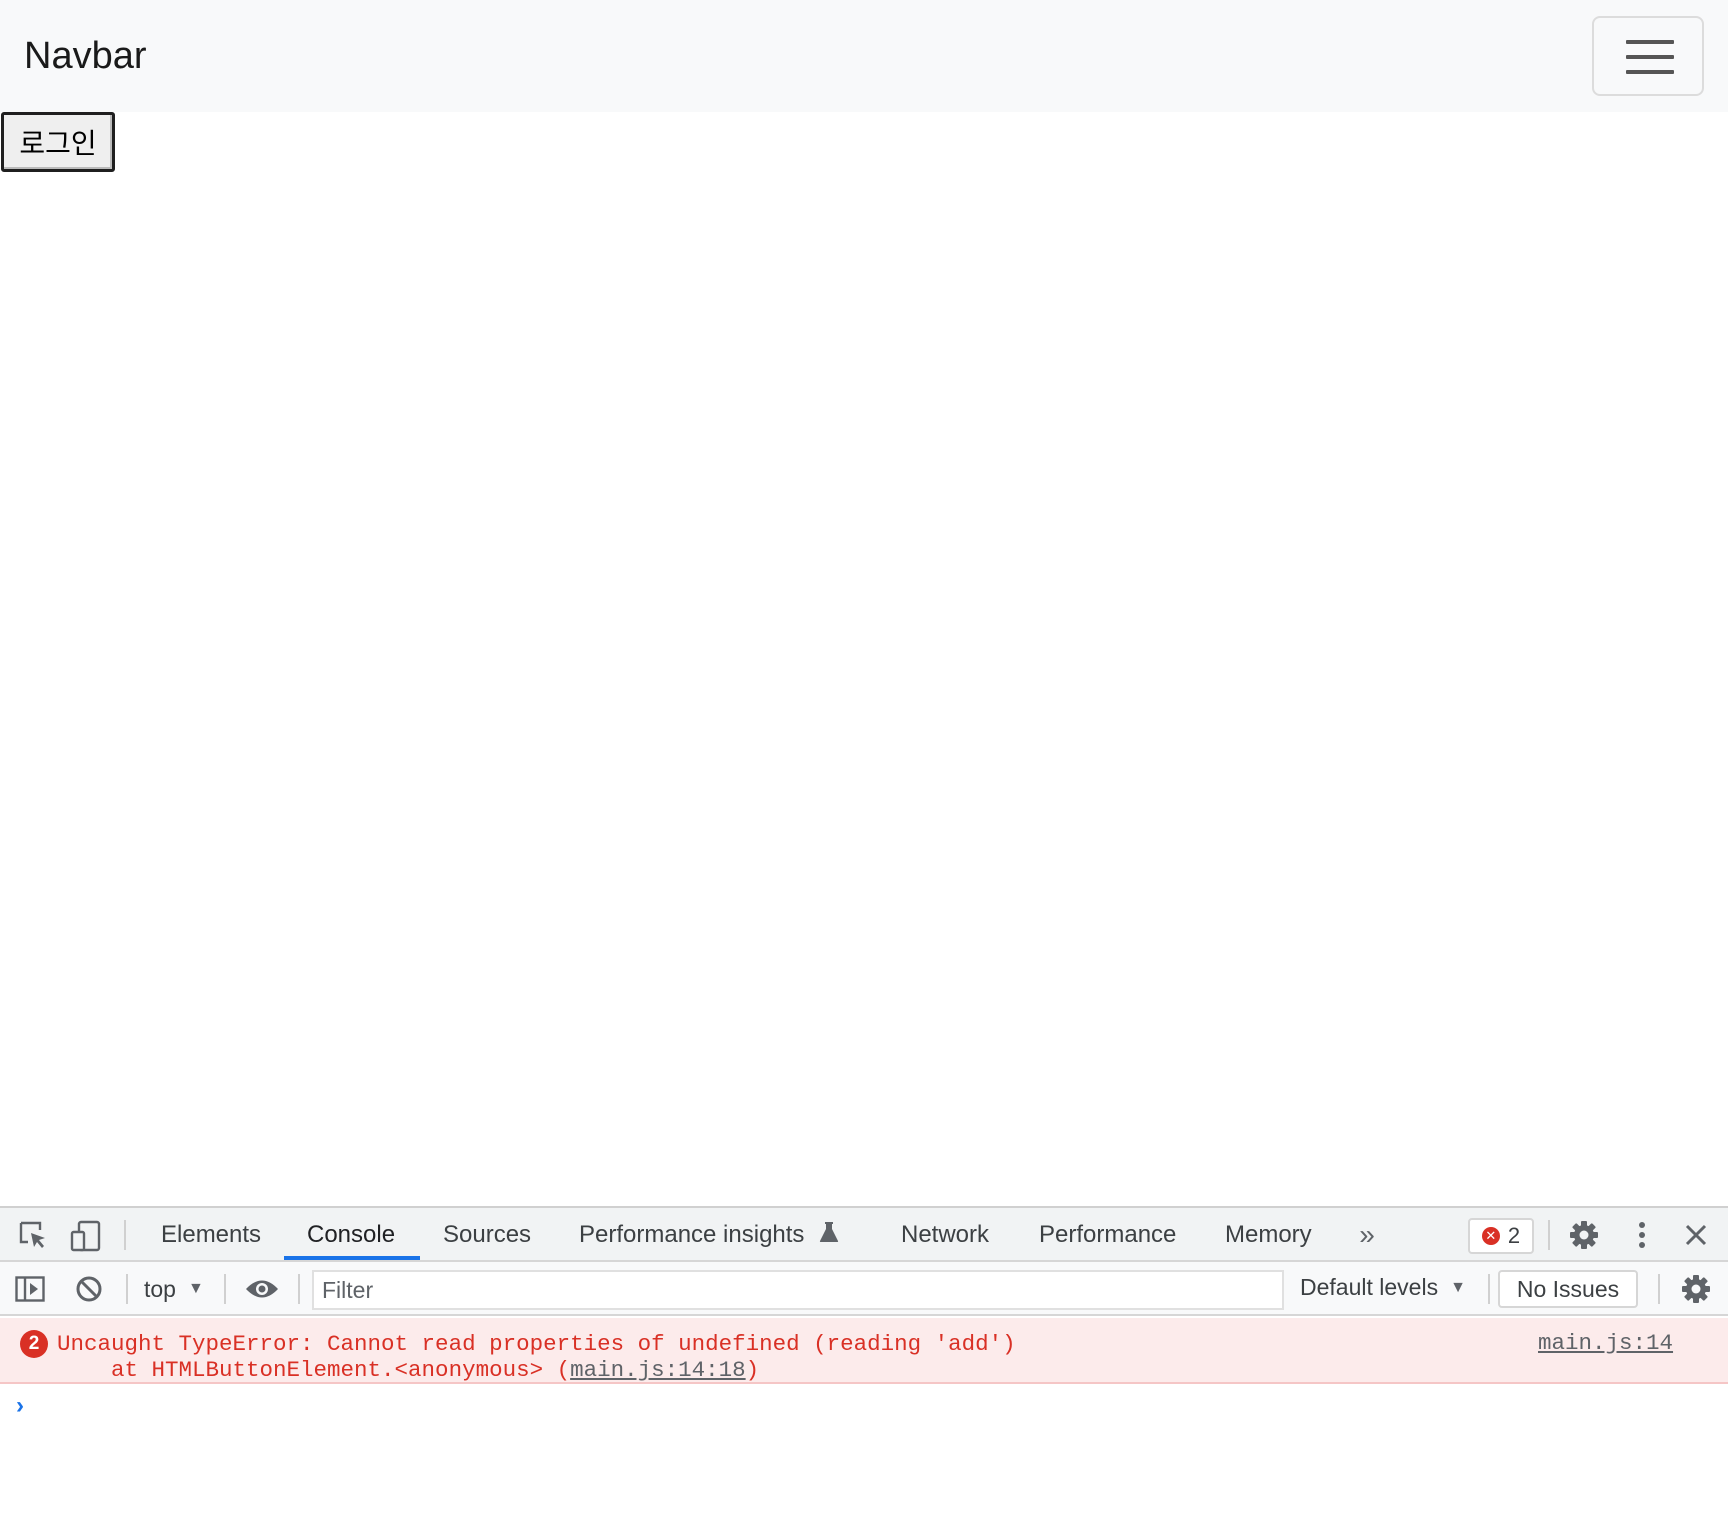 The height and width of the screenshot is (1522, 1728). I want to click on console-prompt-icon: ›, so click(20, 1406).